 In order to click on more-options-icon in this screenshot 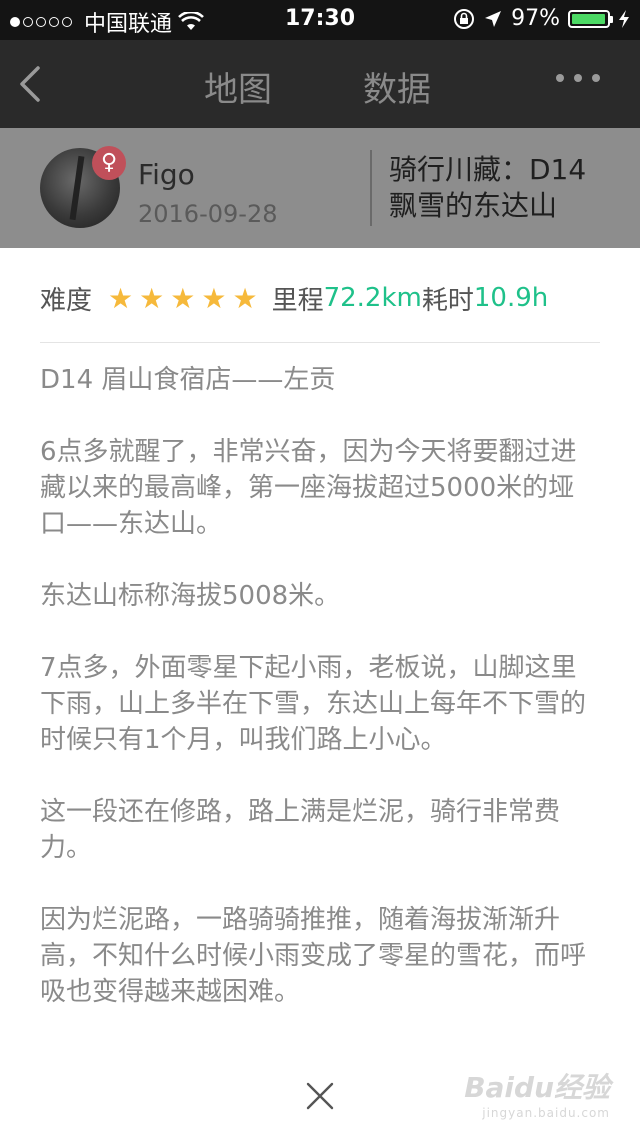, I will do `click(578, 78)`.